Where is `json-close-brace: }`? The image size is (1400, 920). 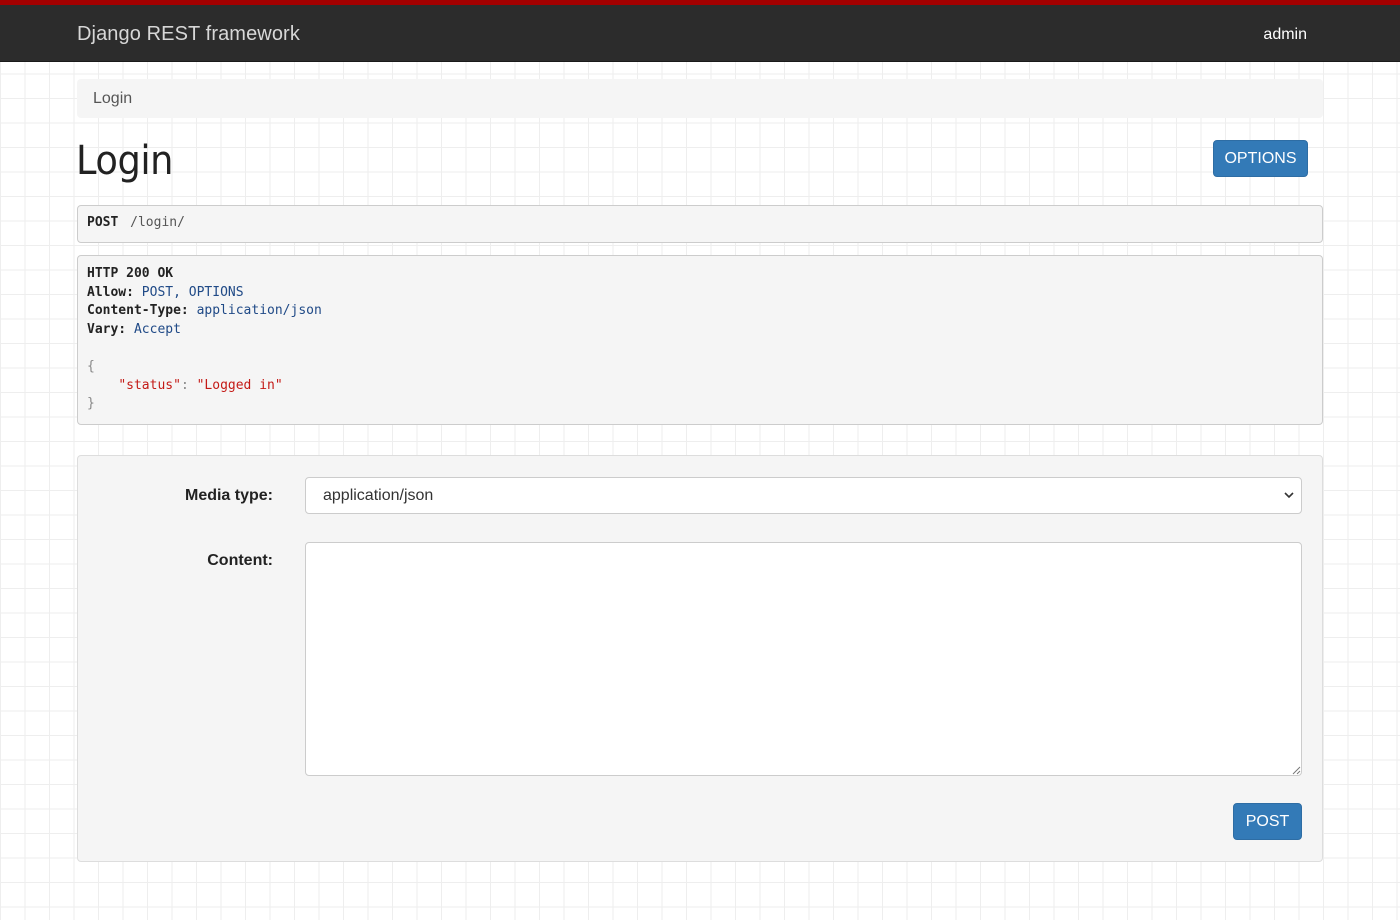
json-close-brace: } is located at coordinates (91, 404).